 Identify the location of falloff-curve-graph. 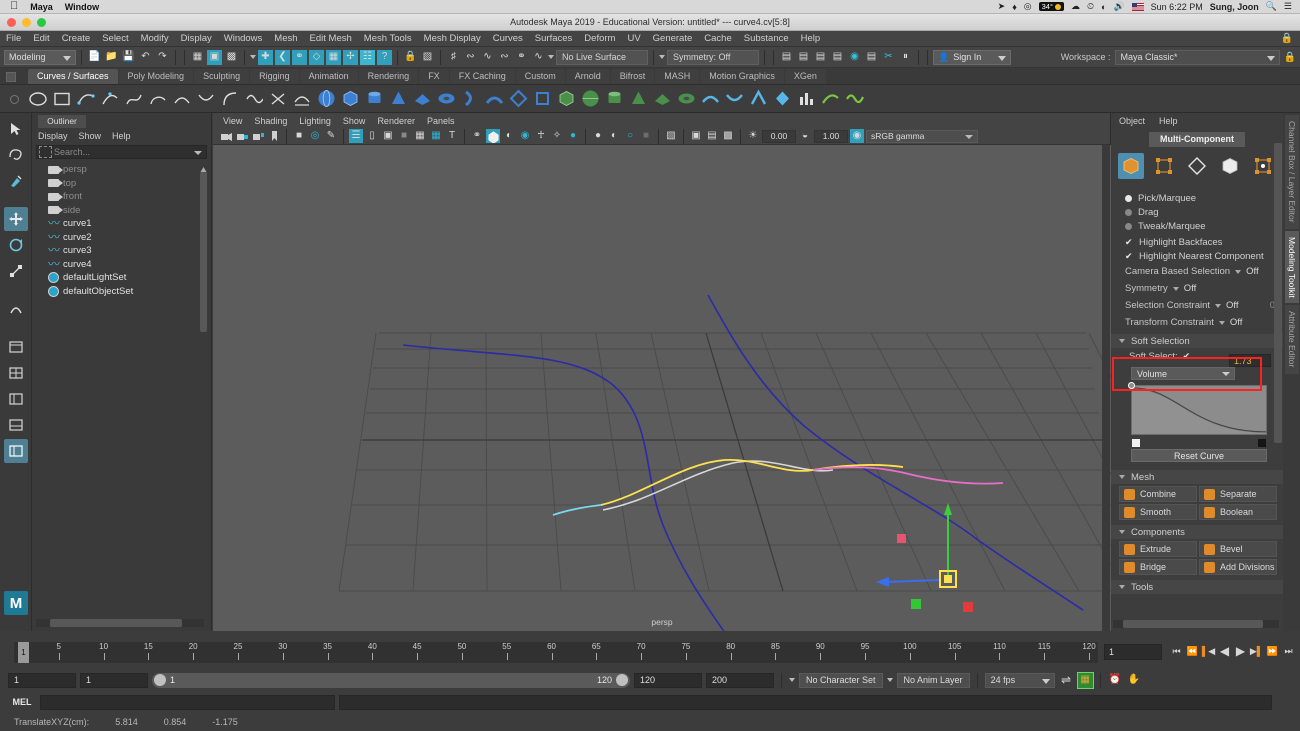
(1197, 414).